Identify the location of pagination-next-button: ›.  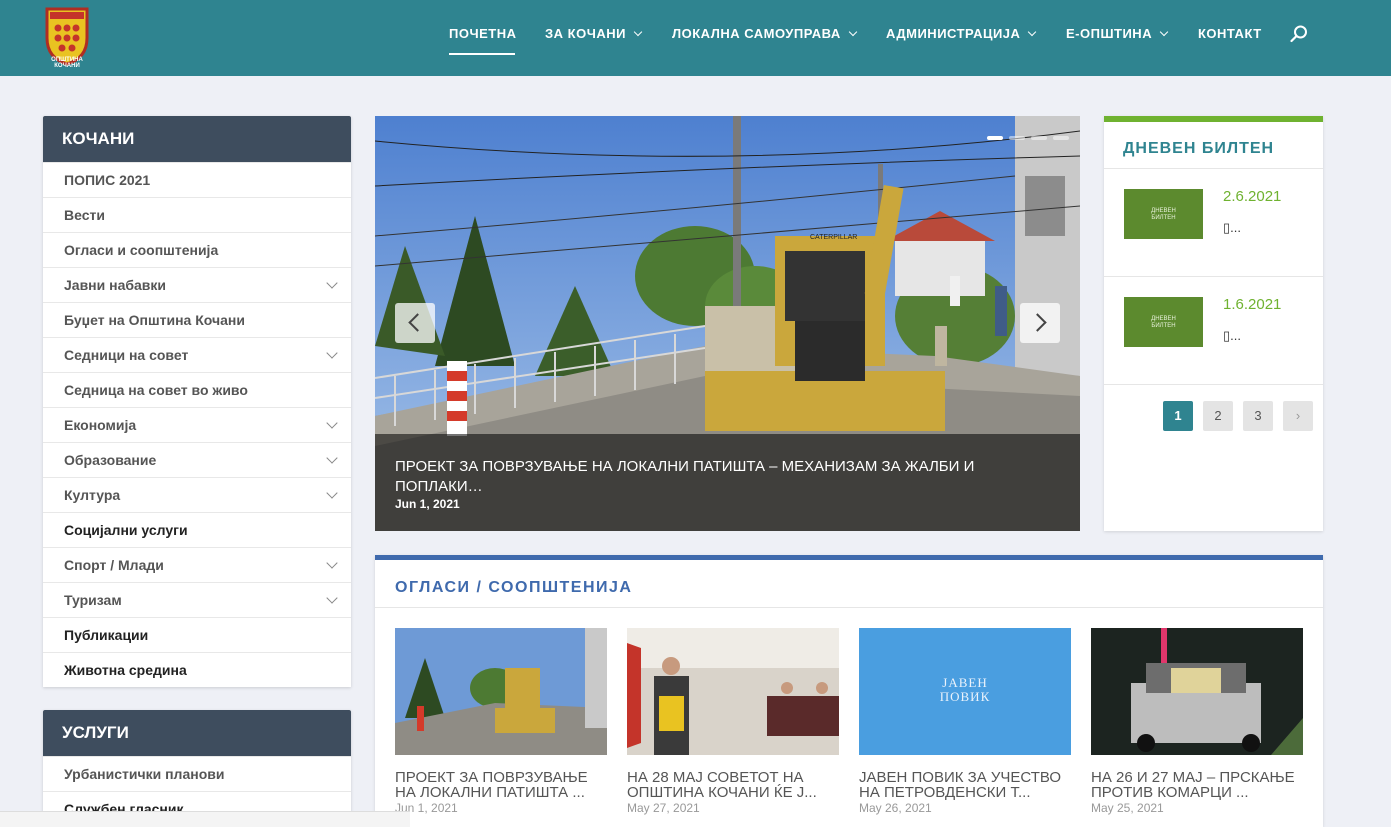
(1298, 416).